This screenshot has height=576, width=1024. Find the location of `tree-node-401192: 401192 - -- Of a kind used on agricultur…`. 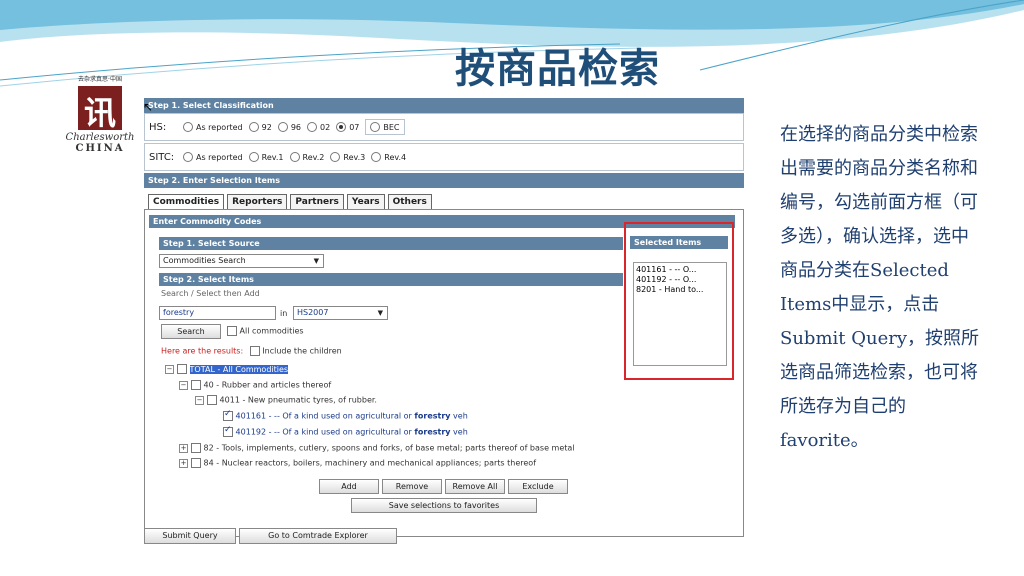

tree-node-401192: 401192 - -- Of a kind used on agricultur… is located at coordinates (345, 431).